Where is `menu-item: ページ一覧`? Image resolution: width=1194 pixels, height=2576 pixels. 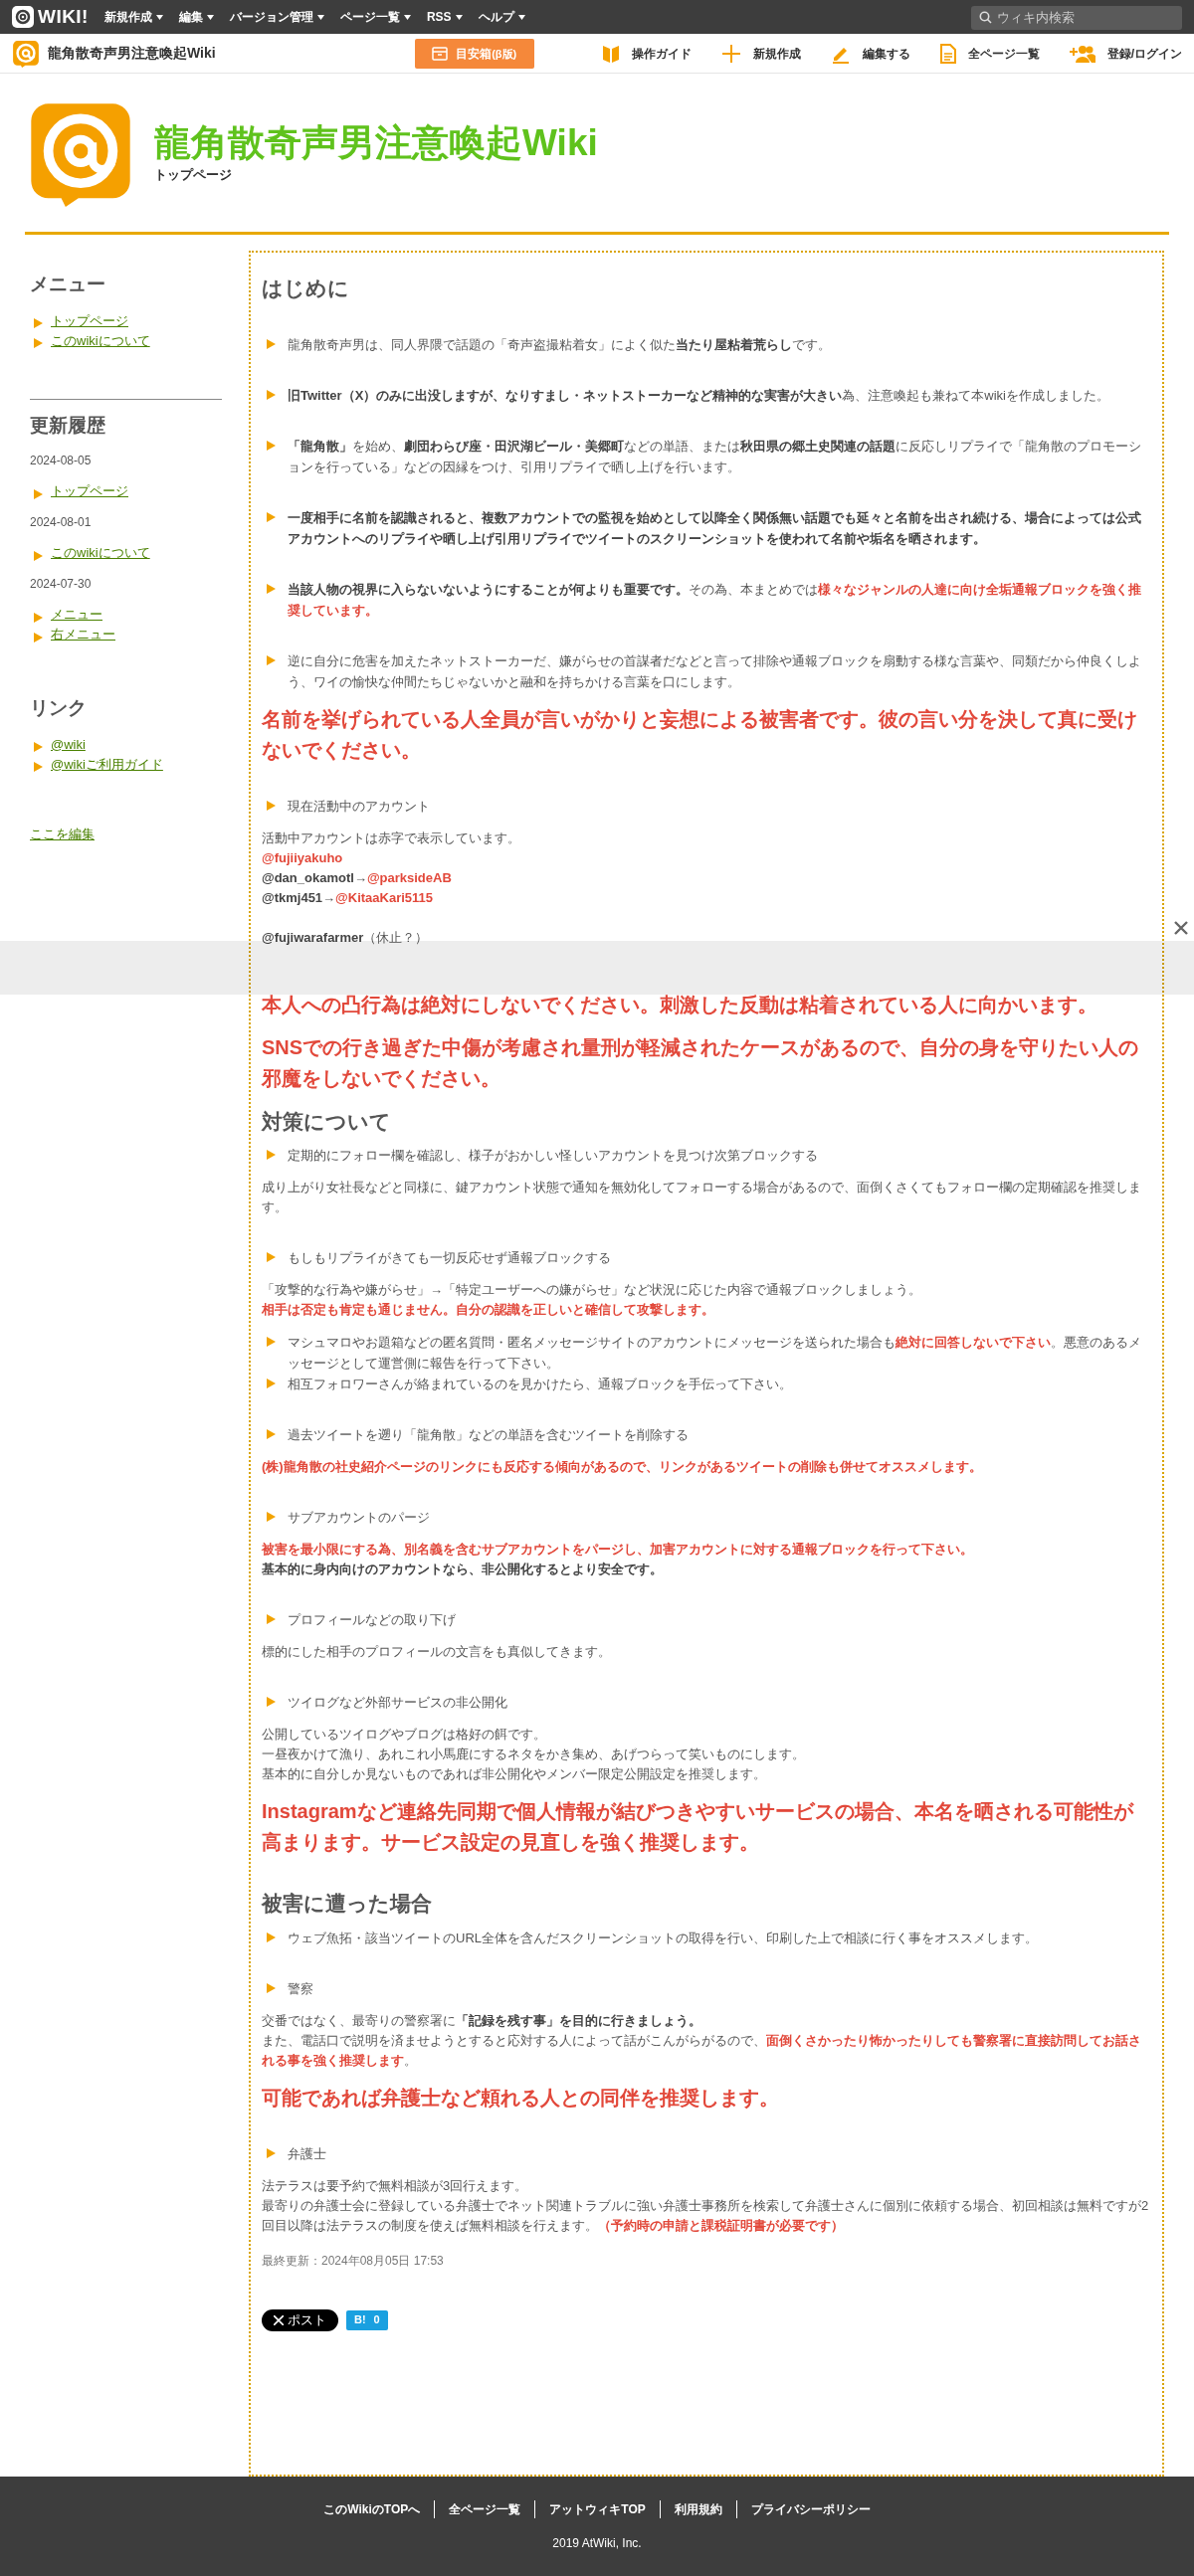
menu-item: ページ一覧 is located at coordinates (375, 17).